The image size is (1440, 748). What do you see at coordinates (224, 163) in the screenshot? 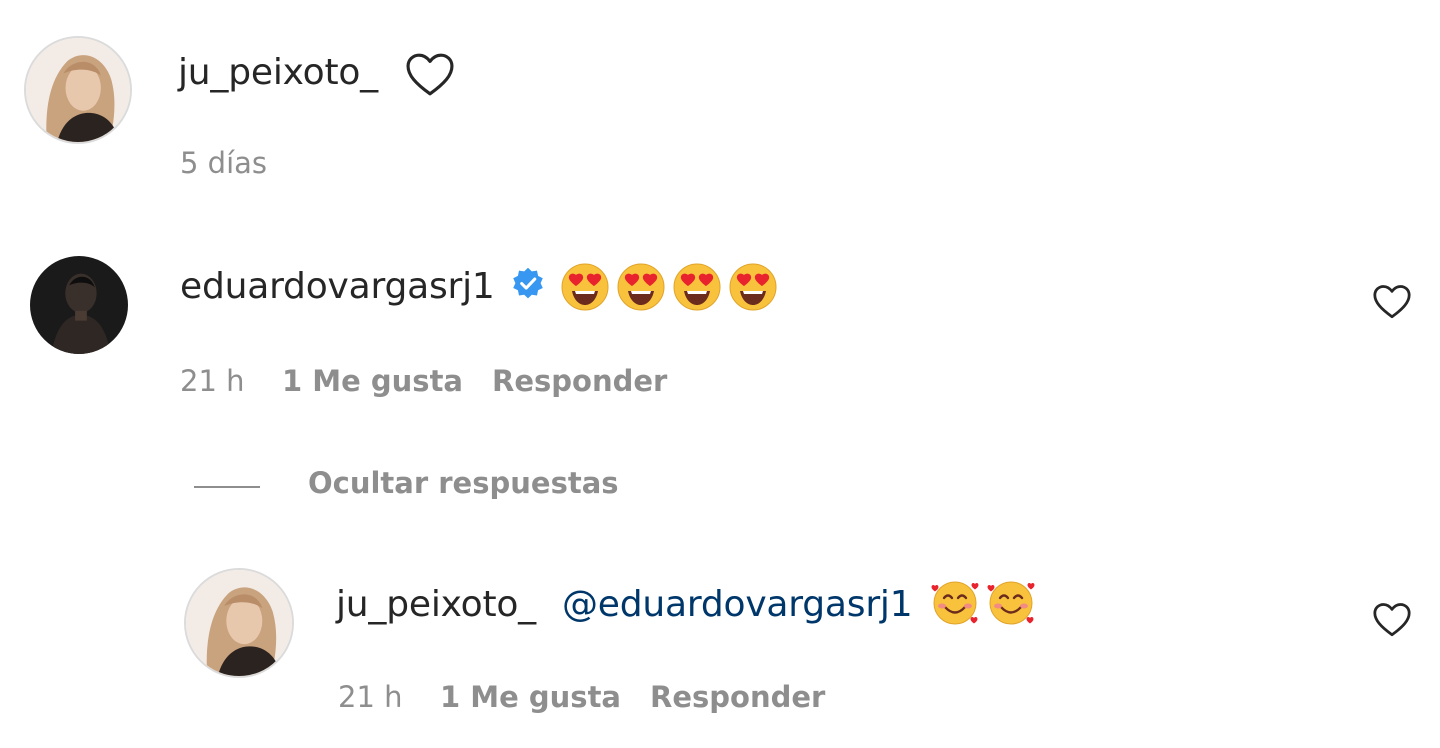
I see `comment-age: 5 días` at bounding box center [224, 163].